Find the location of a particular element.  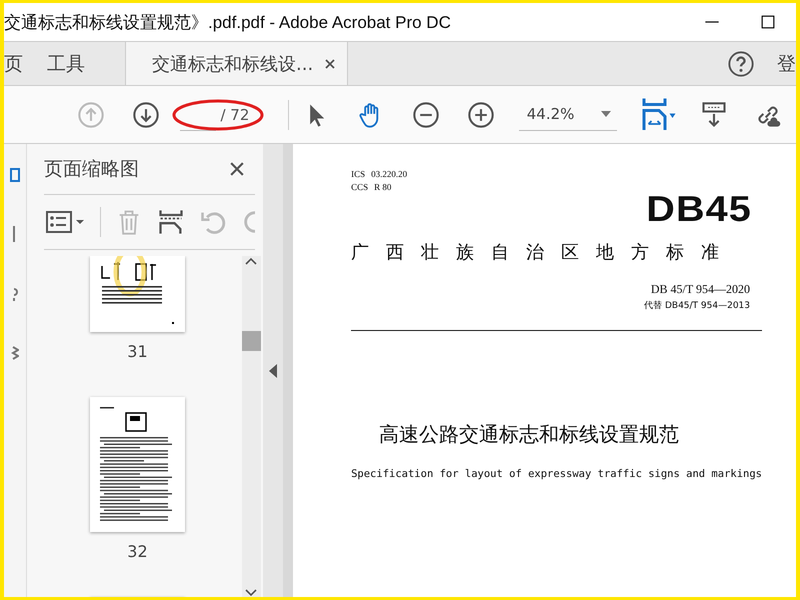

classification-label: CCS is located at coordinates (359, 187).